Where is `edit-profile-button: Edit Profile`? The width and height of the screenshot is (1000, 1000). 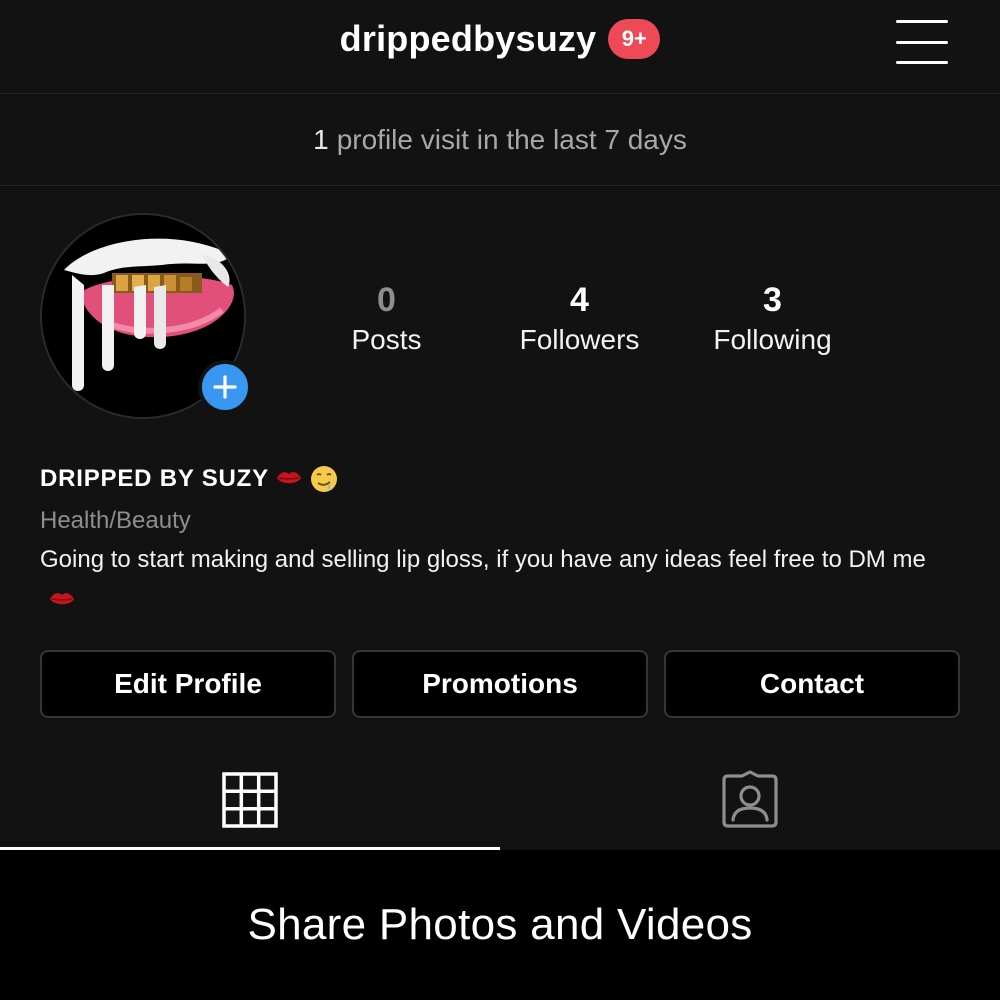 edit-profile-button: Edit Profile is located at coordinates (188, 684).